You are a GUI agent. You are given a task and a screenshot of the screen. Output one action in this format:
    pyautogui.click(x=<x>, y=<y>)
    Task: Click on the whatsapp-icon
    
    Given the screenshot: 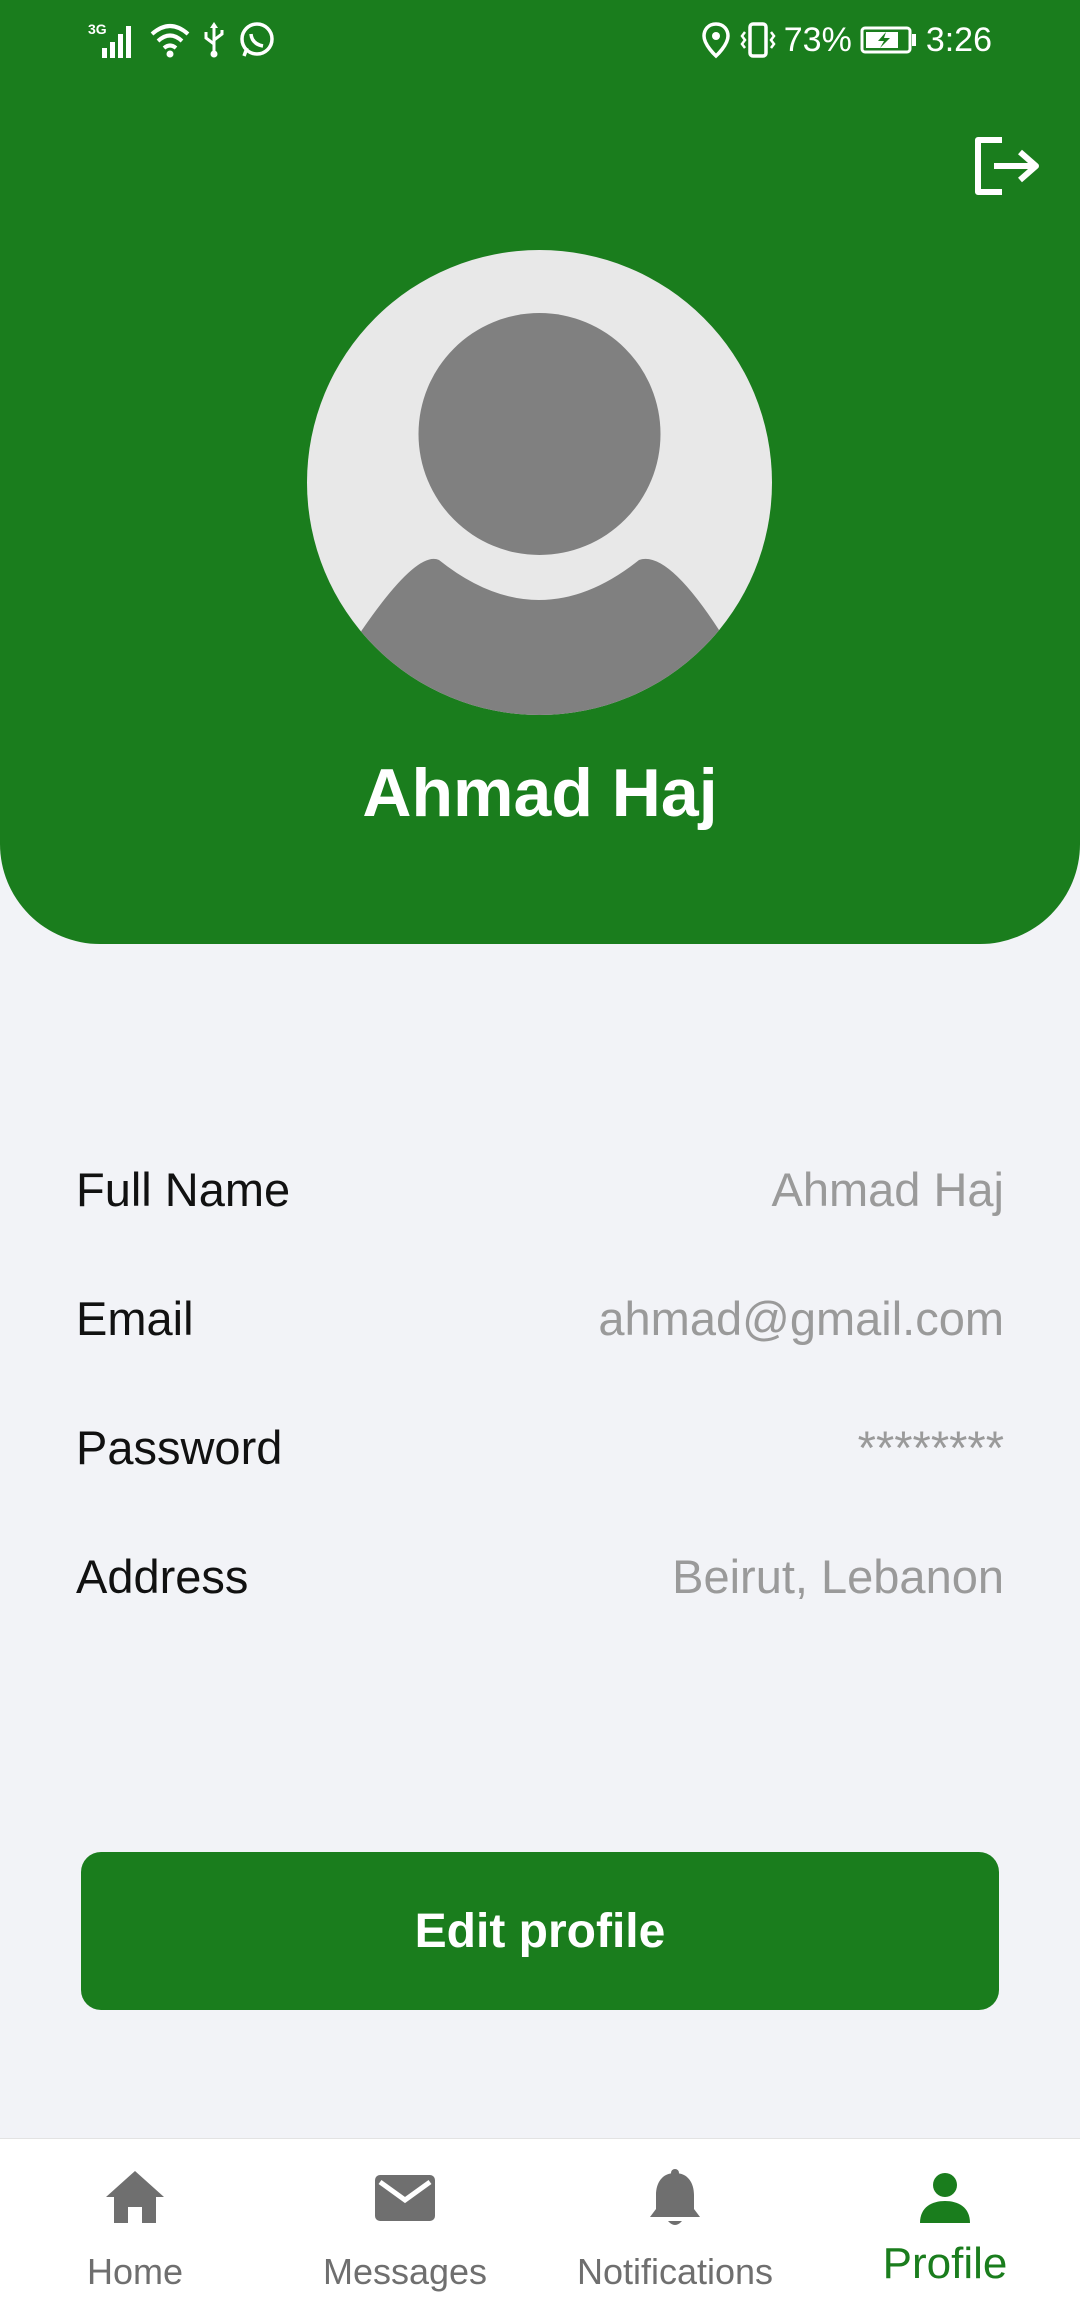 What is the action you would take?
    pyautogui.click(x=257, y=40)
    